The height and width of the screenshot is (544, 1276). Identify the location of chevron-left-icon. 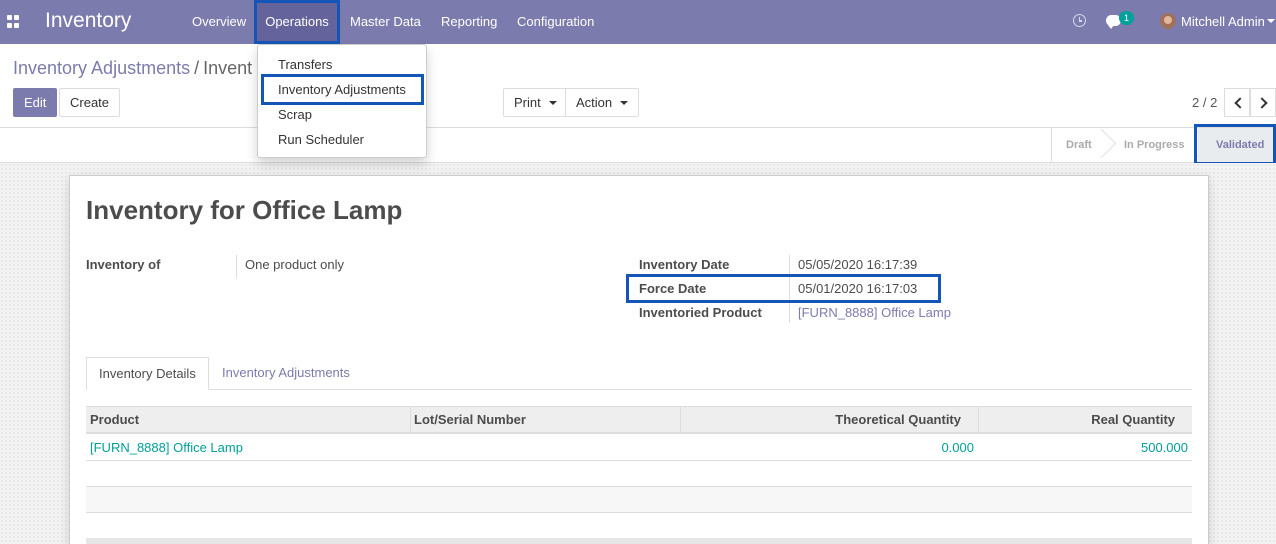
(1240, 103).